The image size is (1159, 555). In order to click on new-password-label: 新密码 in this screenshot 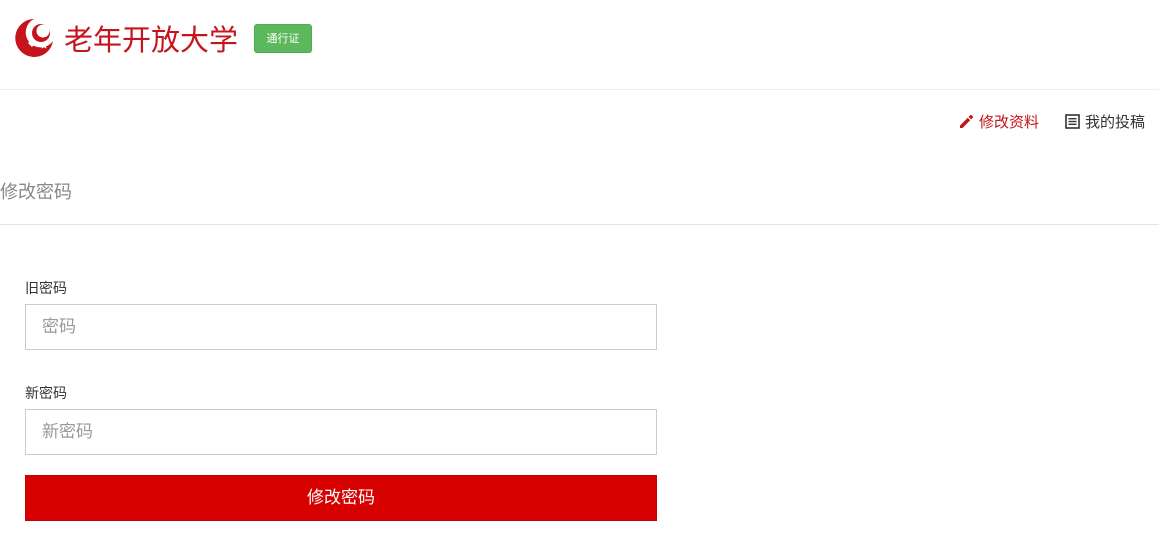, I will do `click(46, 394)`.